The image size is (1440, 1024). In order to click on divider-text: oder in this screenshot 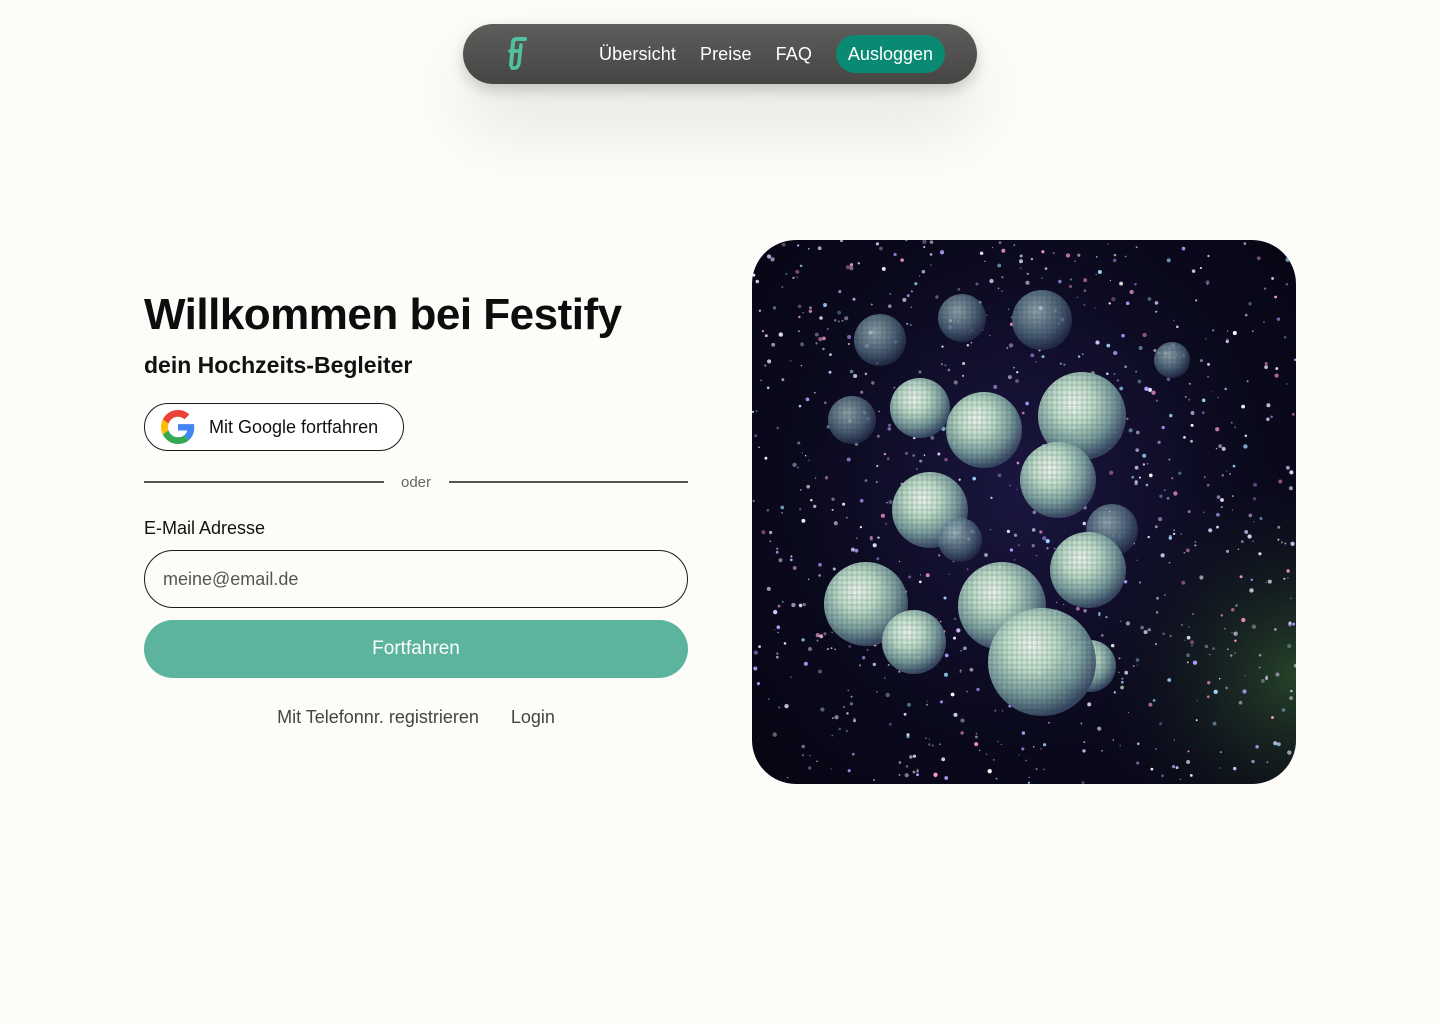, I will do `click(416, 482)`.